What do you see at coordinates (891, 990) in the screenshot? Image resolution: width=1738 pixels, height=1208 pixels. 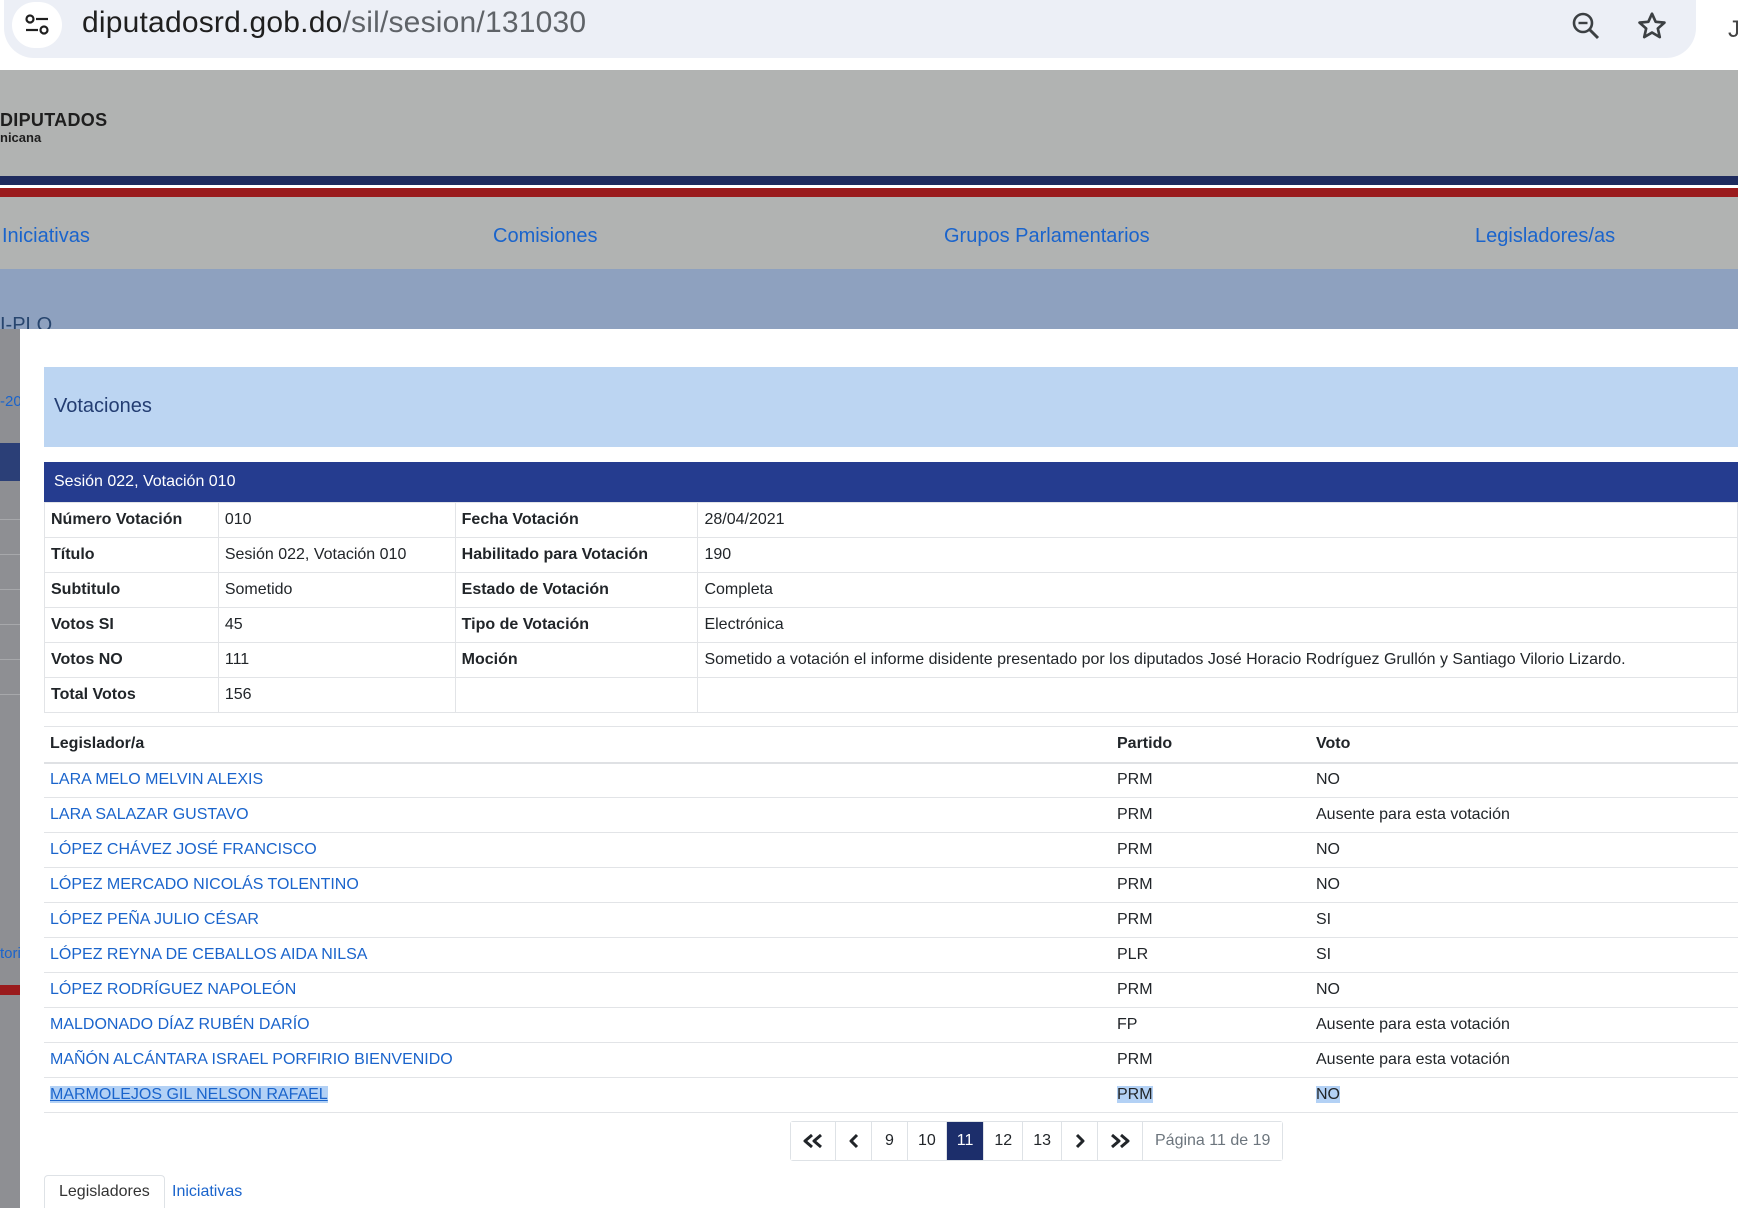 I see `table-row: LÓPEZ RODRÍGUEZ NAPOLEÓN PRM NO` at bounding box center [891, 990].